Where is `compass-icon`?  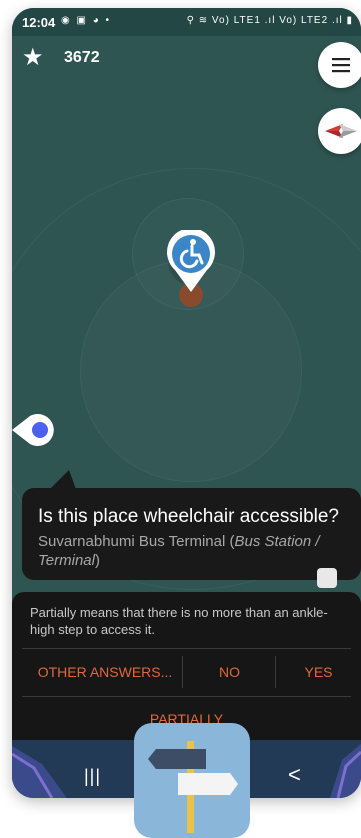
compass-icon is located at coordinates (341, 131).